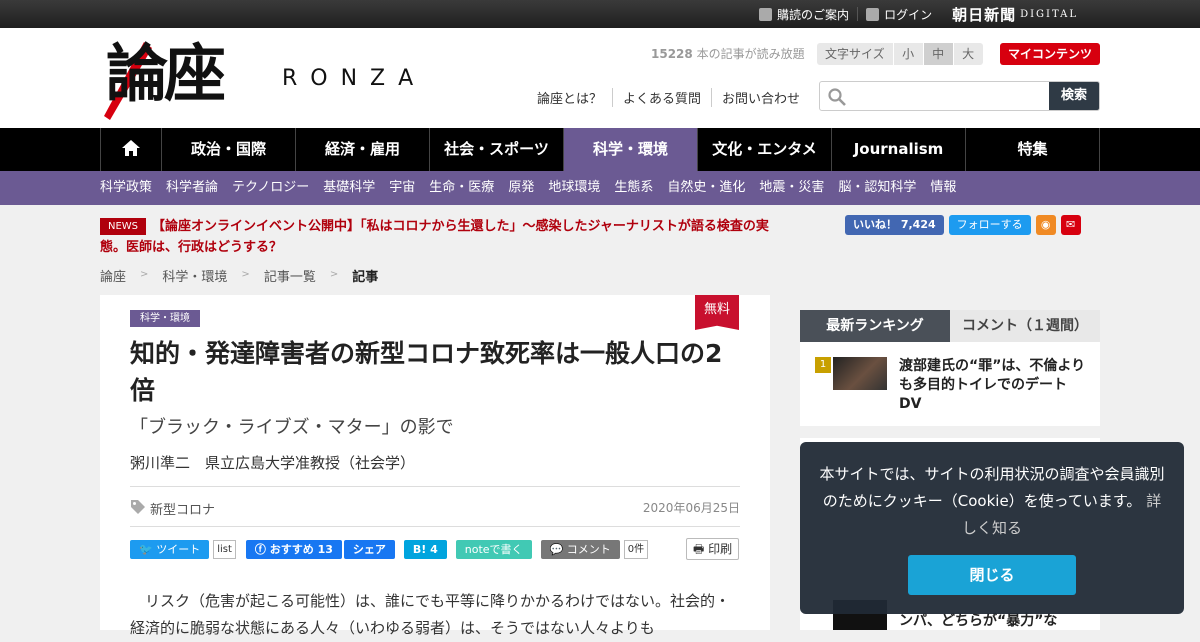  I want to click on note-button: noteで書く, so click(493, 549).